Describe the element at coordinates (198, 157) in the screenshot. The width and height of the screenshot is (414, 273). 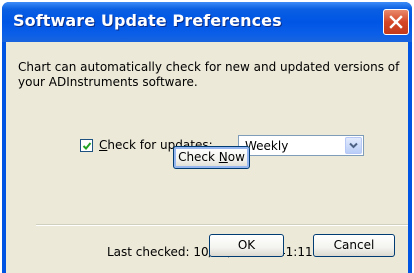
I see `check-now-label-pre: Check` at that location.